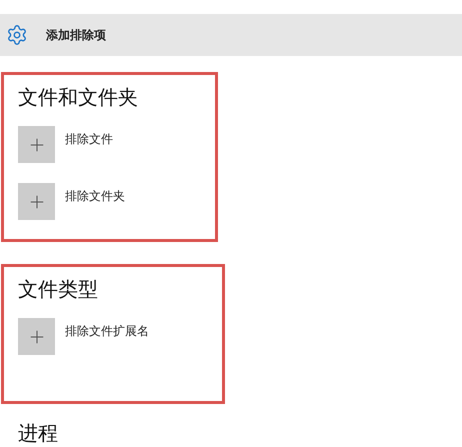 The image size is (462, 447). I want to click on exclusion-label: 排除文件扩展名, so click(107, 331).